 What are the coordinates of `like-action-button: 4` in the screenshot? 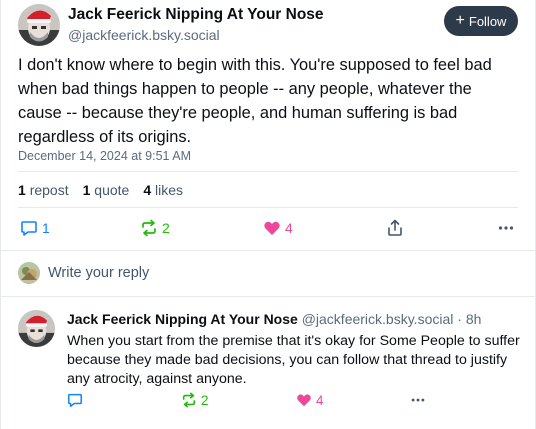 It's located at (278, 228).